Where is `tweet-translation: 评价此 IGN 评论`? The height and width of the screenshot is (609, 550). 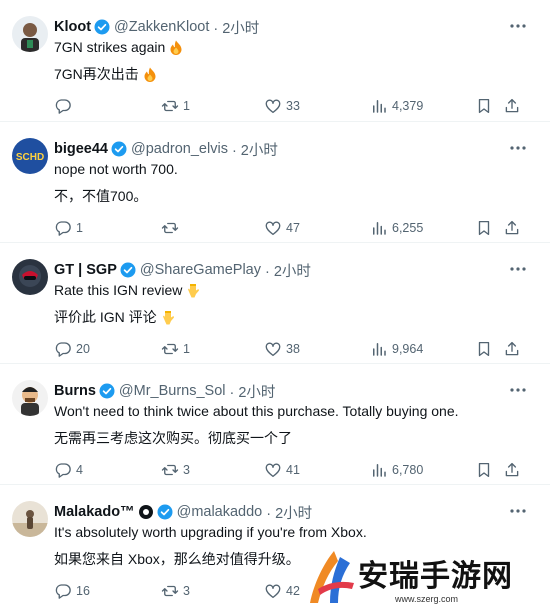 tweet-translation: 评价此 IGN 评论 is located at coordinates (105, 317).